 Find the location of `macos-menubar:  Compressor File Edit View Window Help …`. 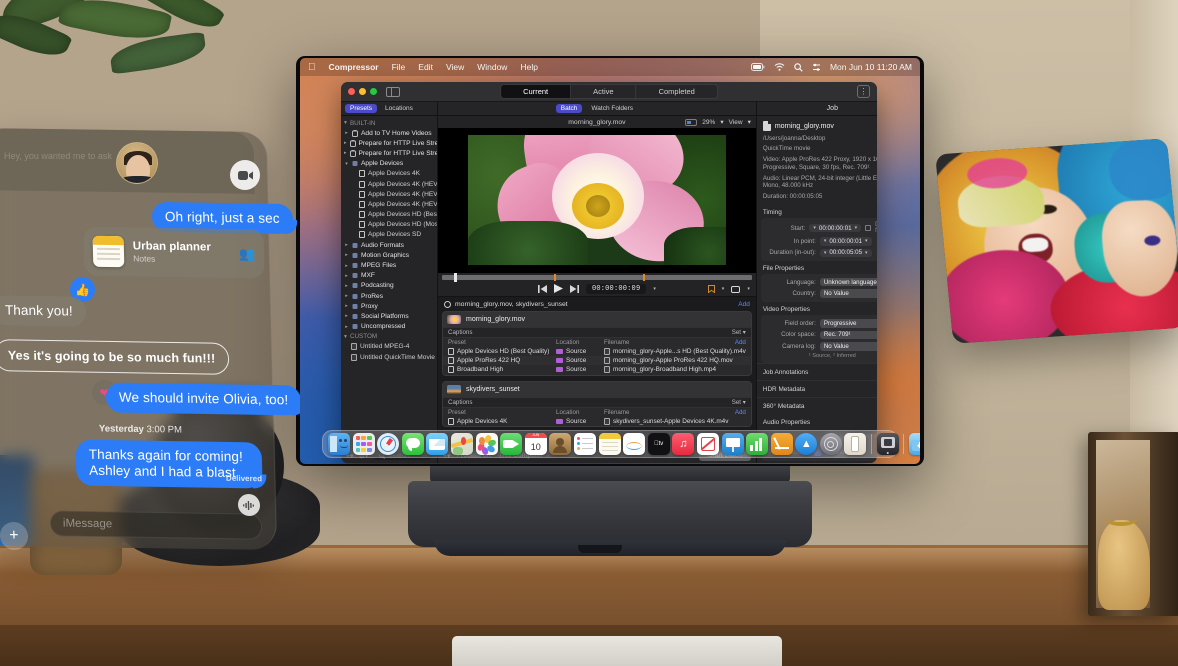

macos-menubar:  Compressor File Edit View Window Help … is located at coordinates (610, 67).